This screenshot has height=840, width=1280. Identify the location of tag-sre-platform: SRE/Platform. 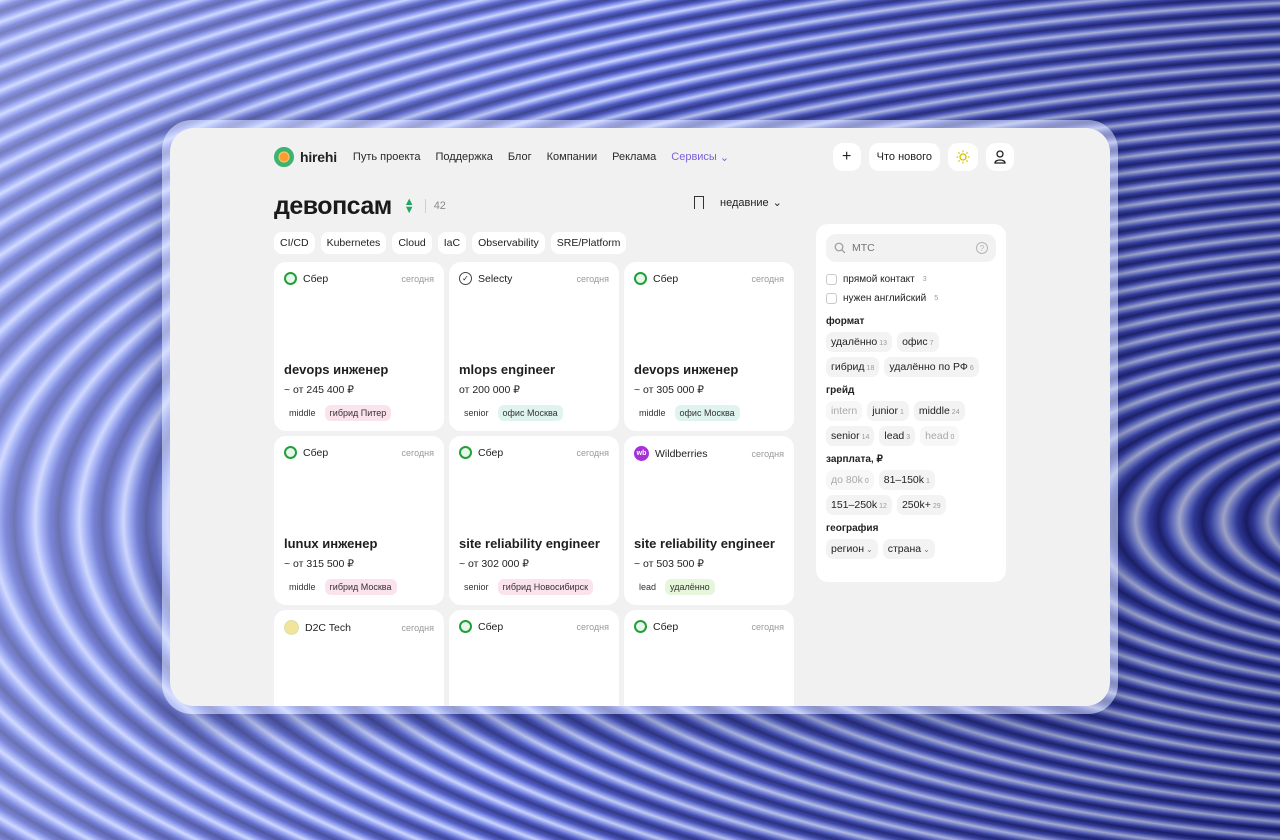
(588, 243).